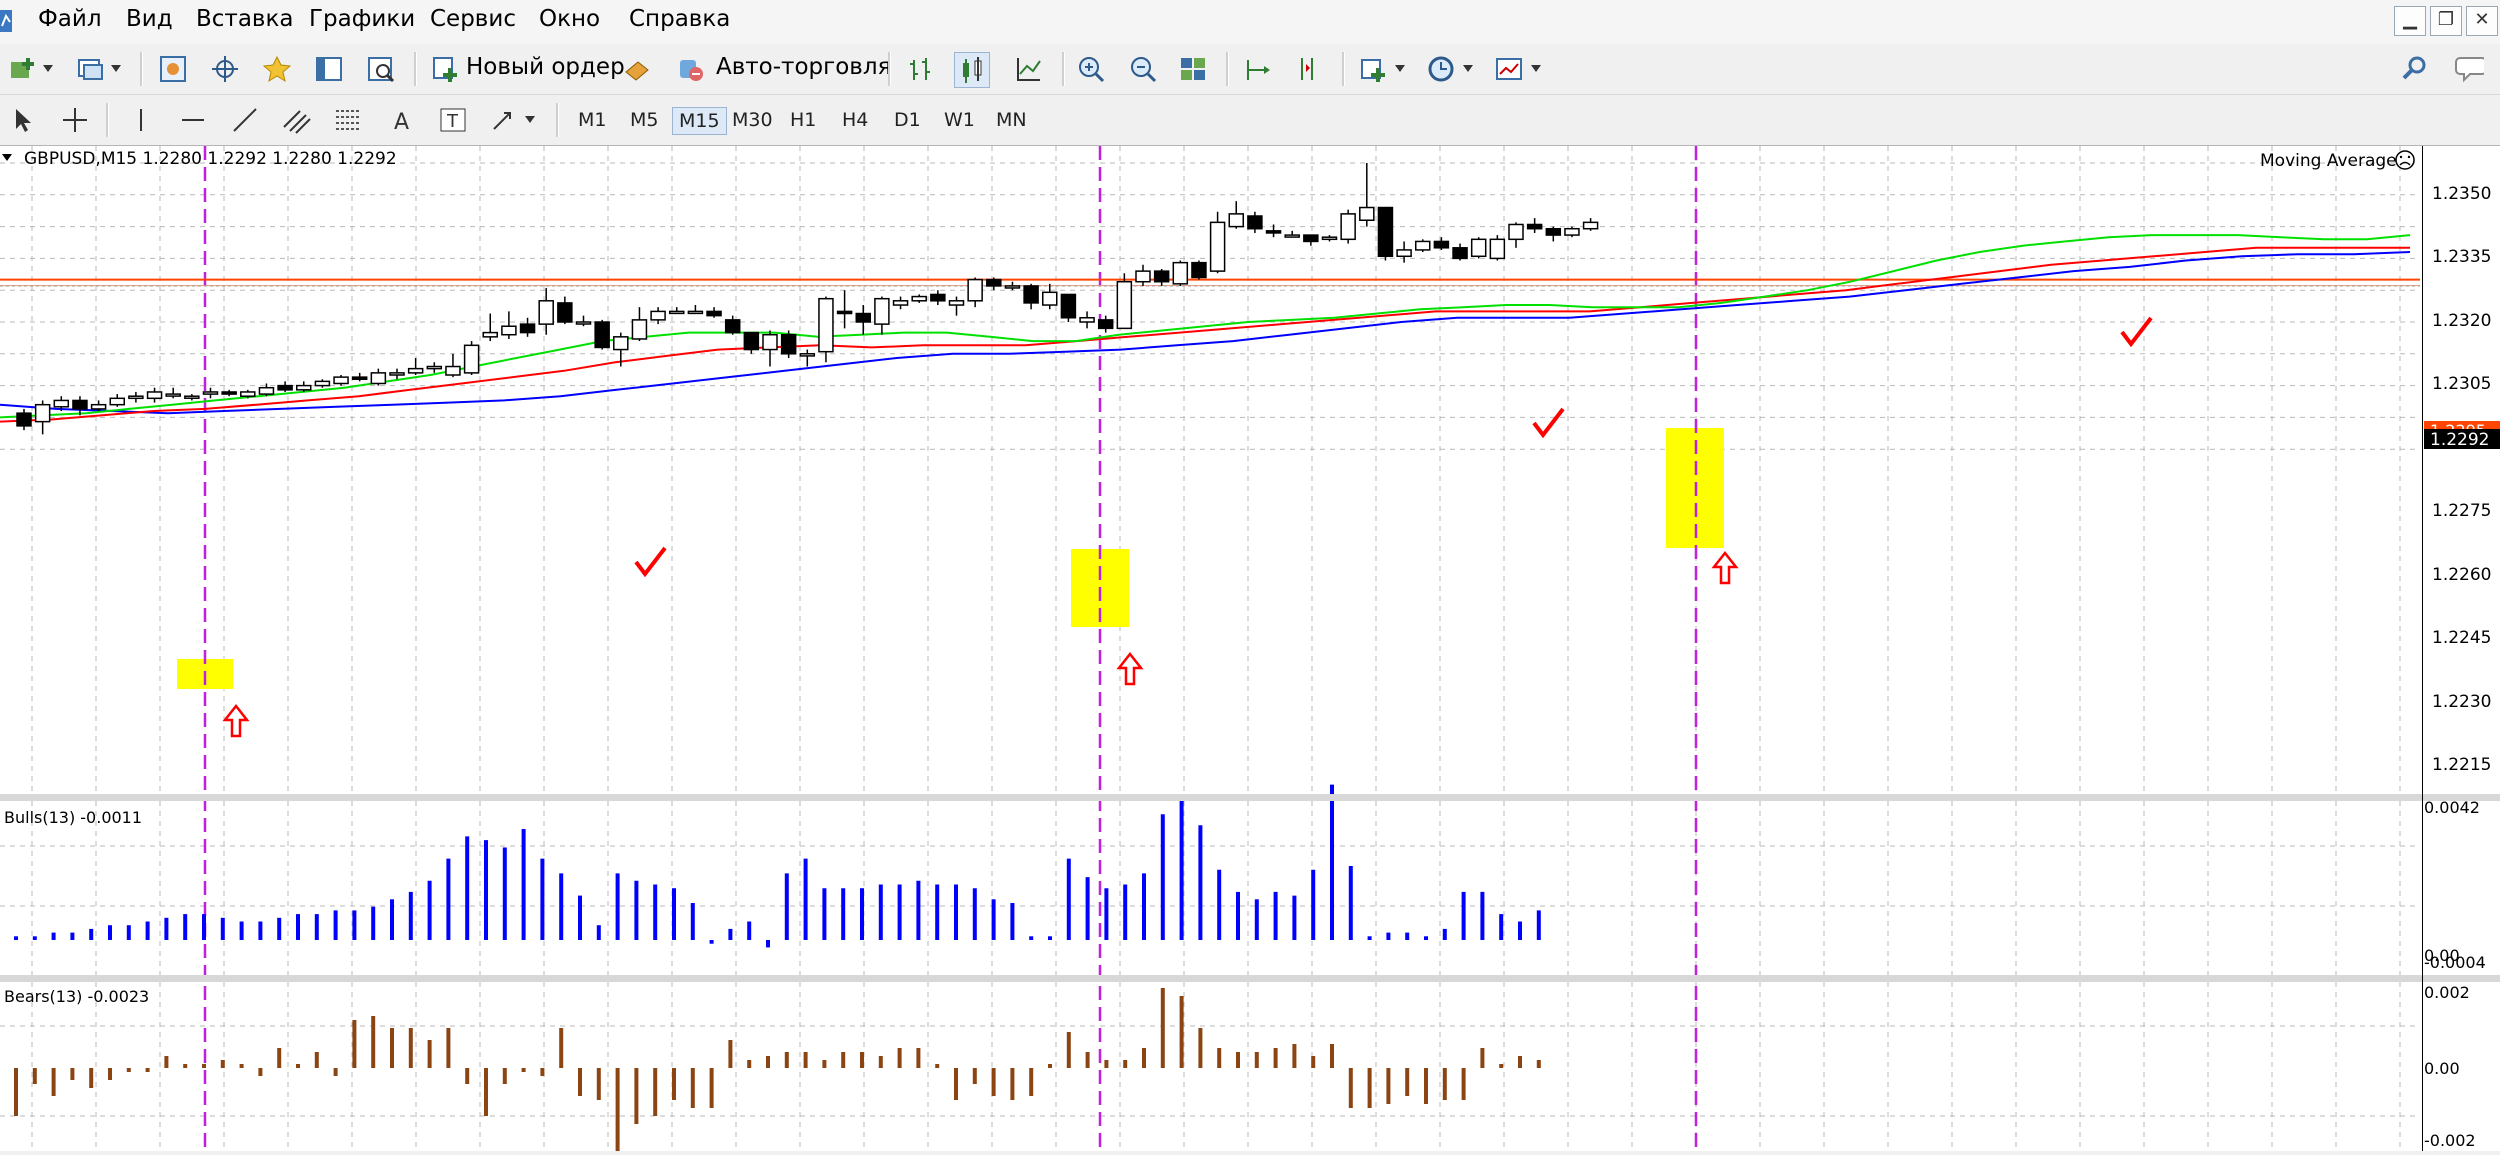 This screenshot has height=1155, width=2500. I want to click on metaeditor-icon, so click(637, 69).